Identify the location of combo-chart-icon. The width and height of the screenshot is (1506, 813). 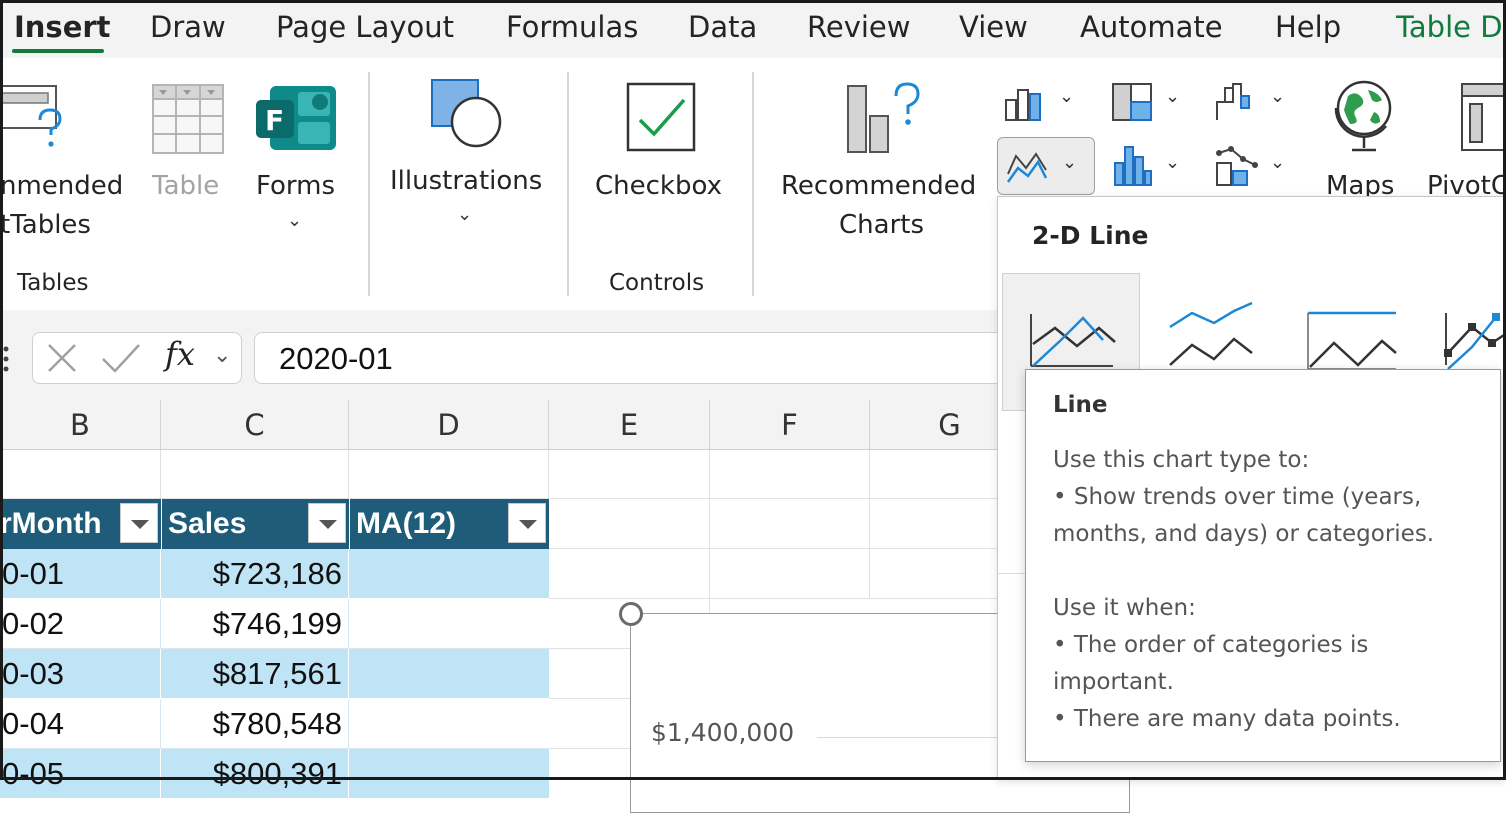
(1237, 166).